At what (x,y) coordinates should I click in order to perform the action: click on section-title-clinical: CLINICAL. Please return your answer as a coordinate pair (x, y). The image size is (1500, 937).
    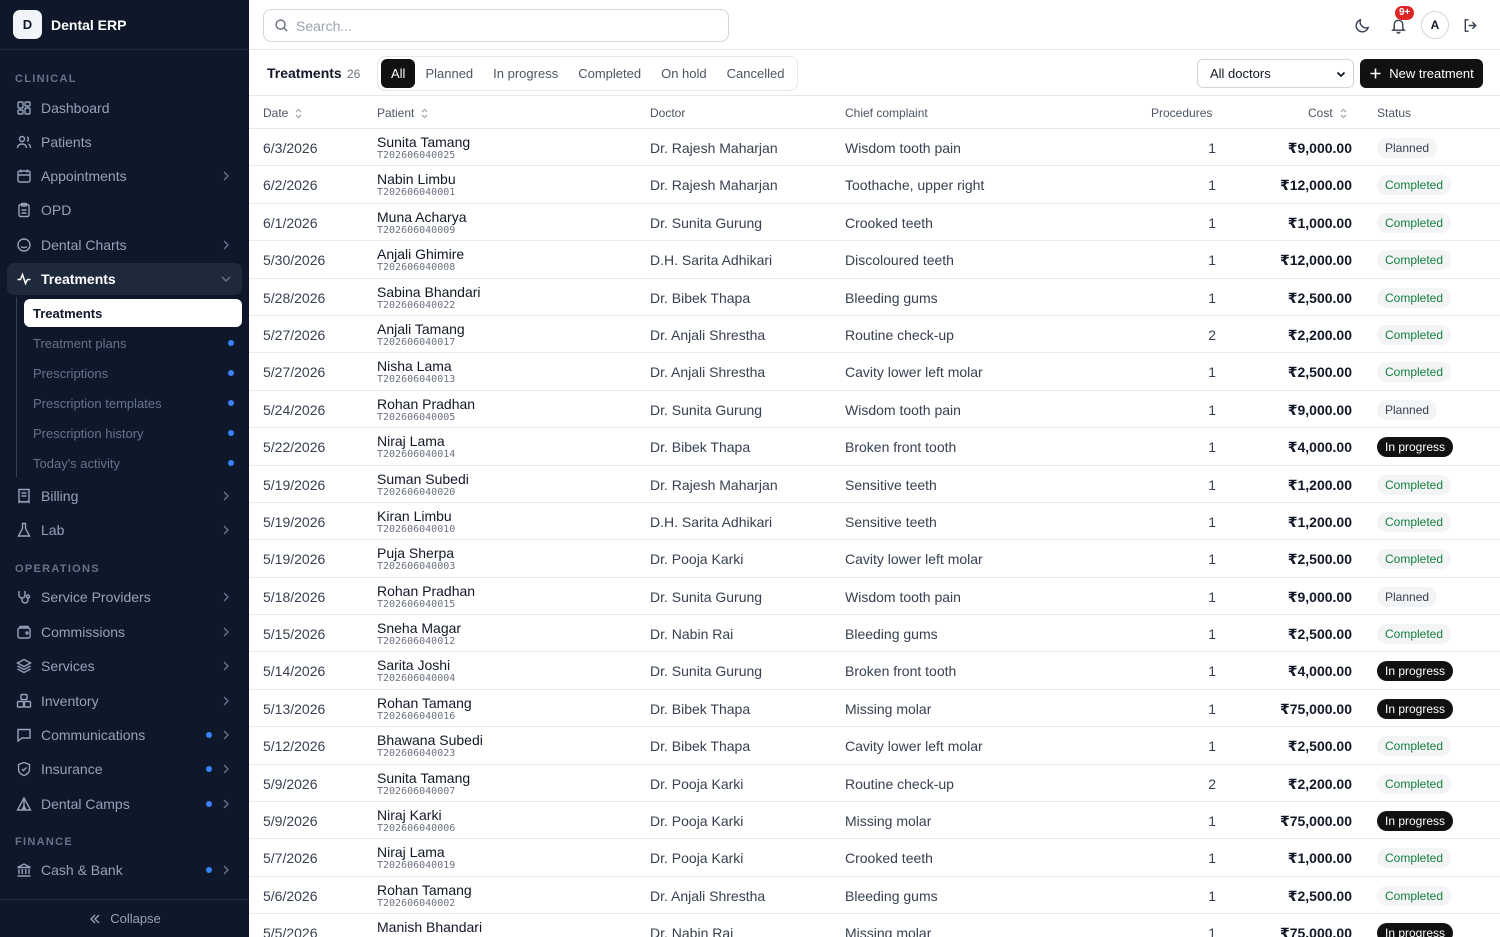
    Looking at the image, I should click on (46, 79).